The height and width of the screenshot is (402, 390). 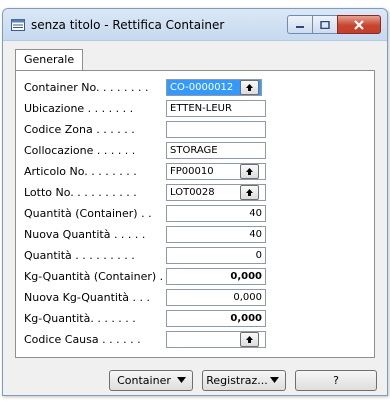 What do you see at coordinates (86, 87) in the screenshot?
I see `field-label: Container No. . . . . . . .` at bounding box center [86, 87].